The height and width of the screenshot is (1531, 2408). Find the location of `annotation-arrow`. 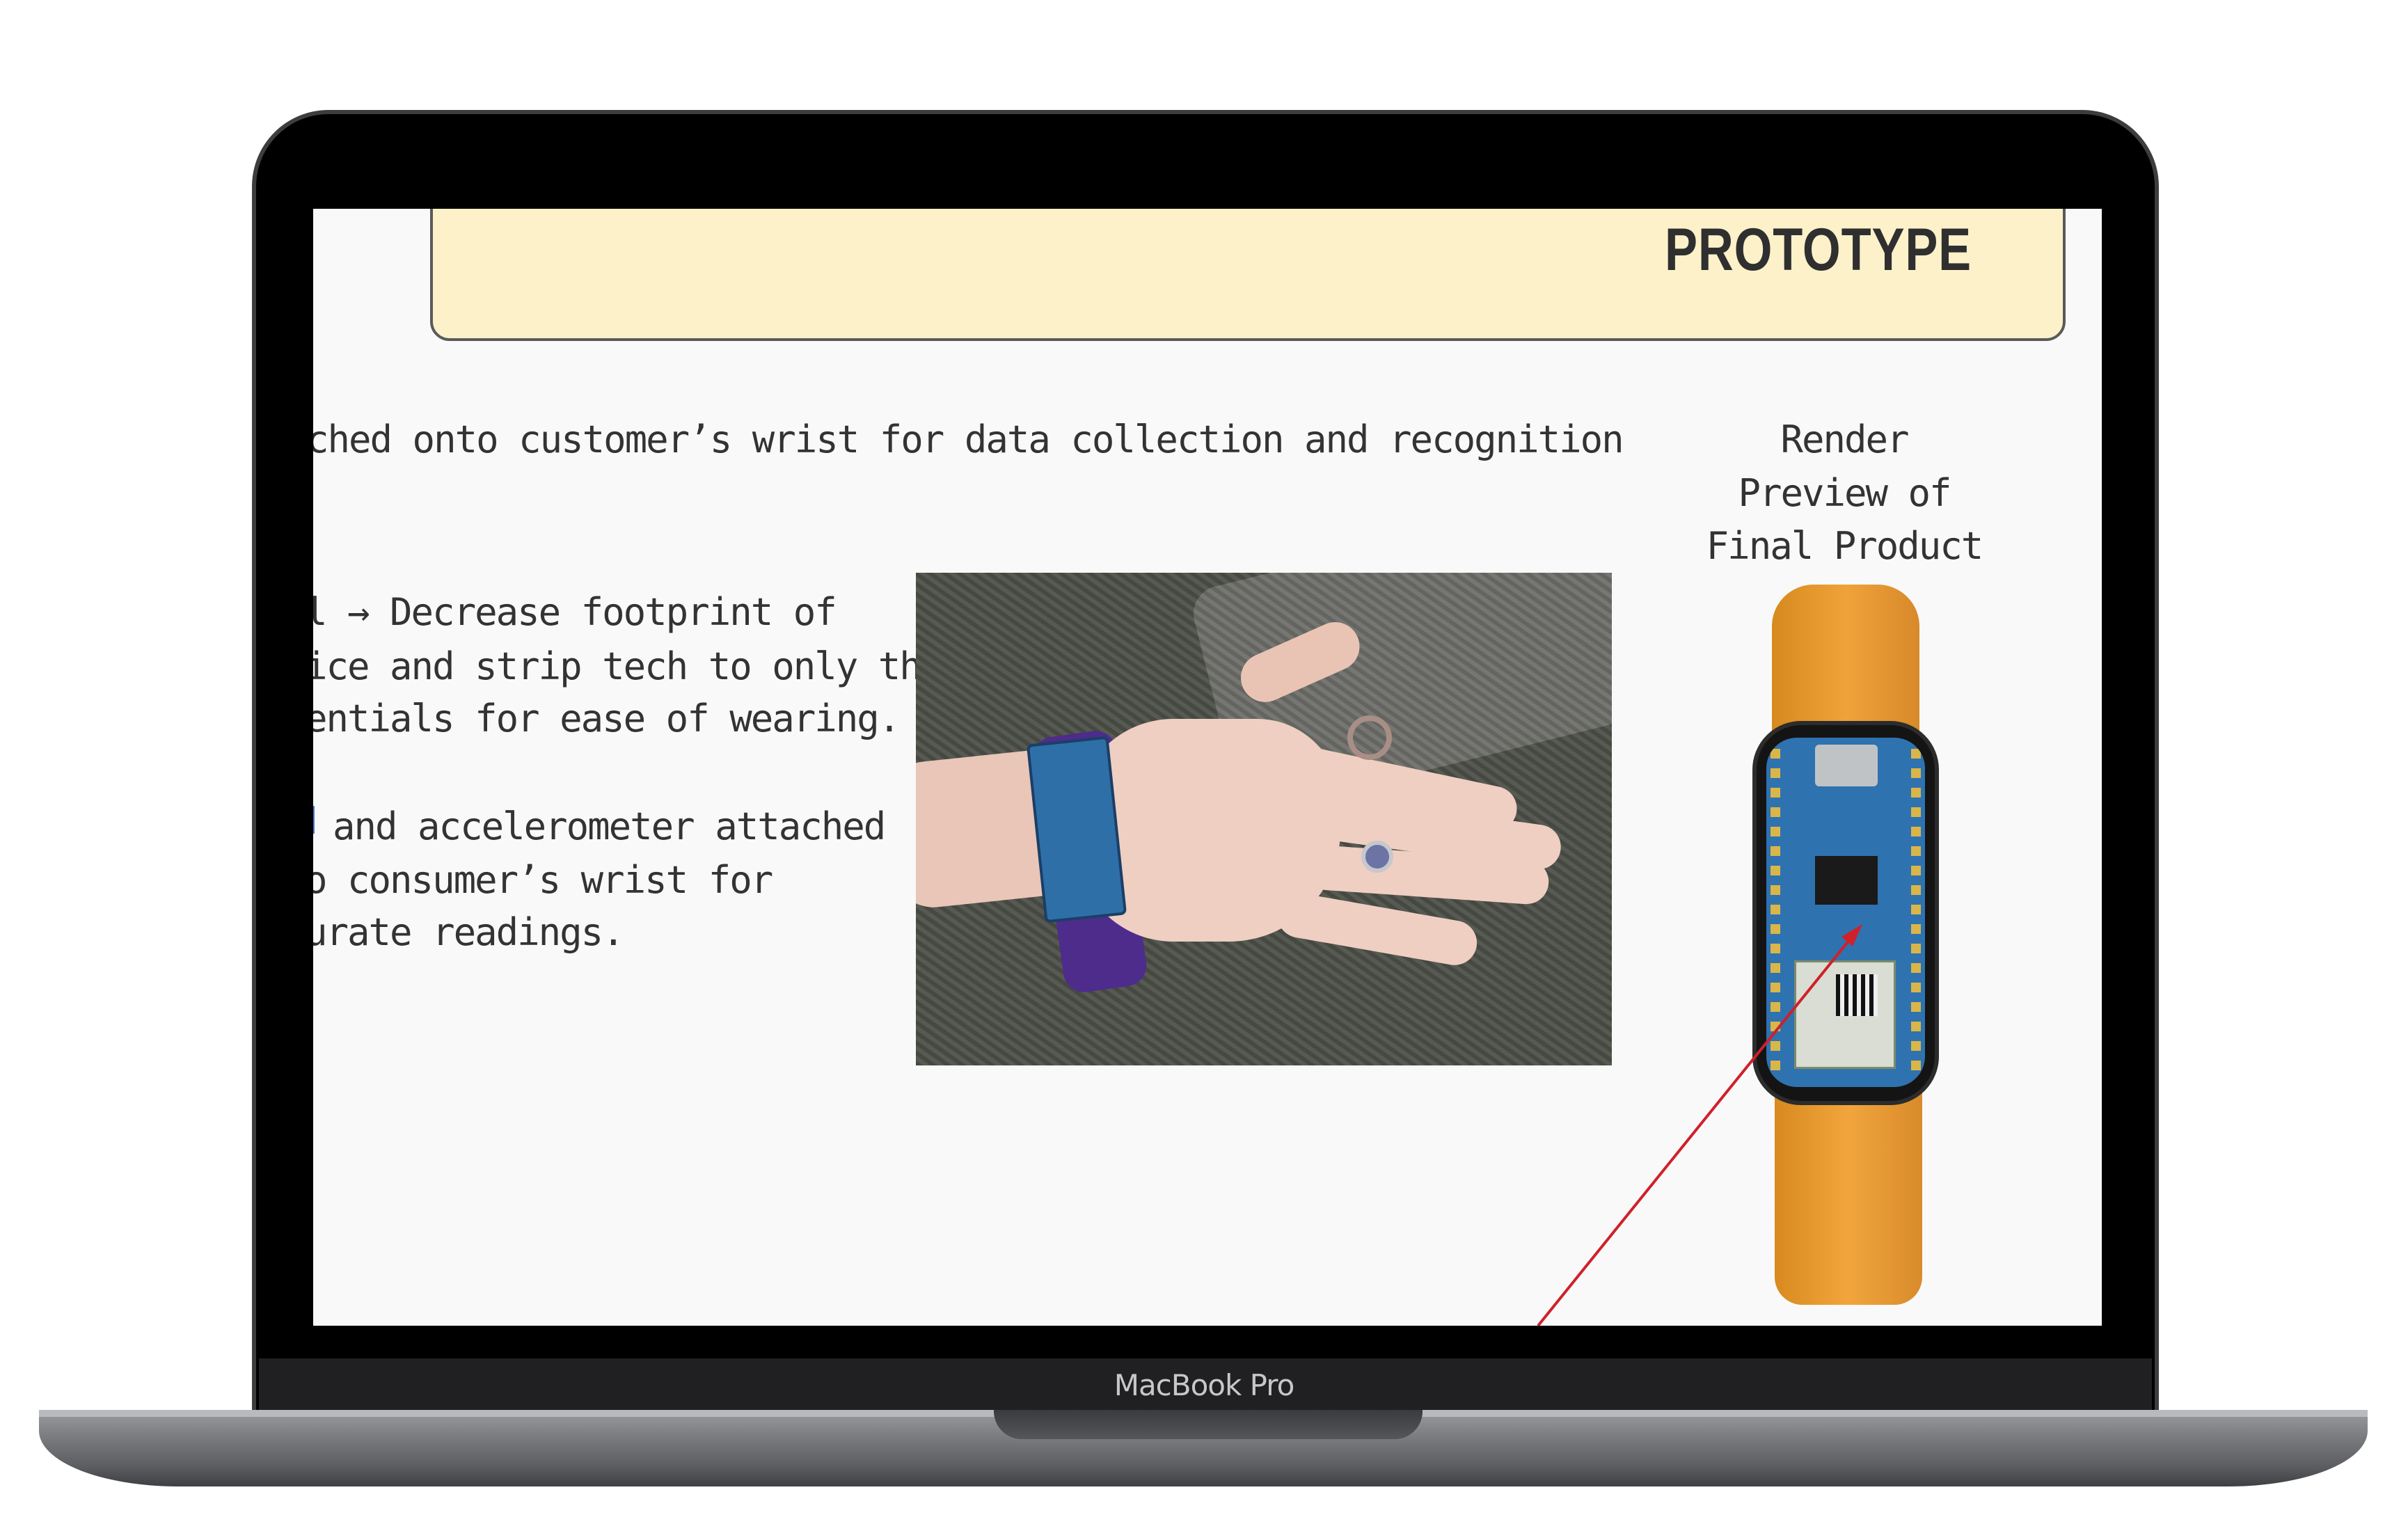

annotation-arrow is located at coordinates (1699, 1125).